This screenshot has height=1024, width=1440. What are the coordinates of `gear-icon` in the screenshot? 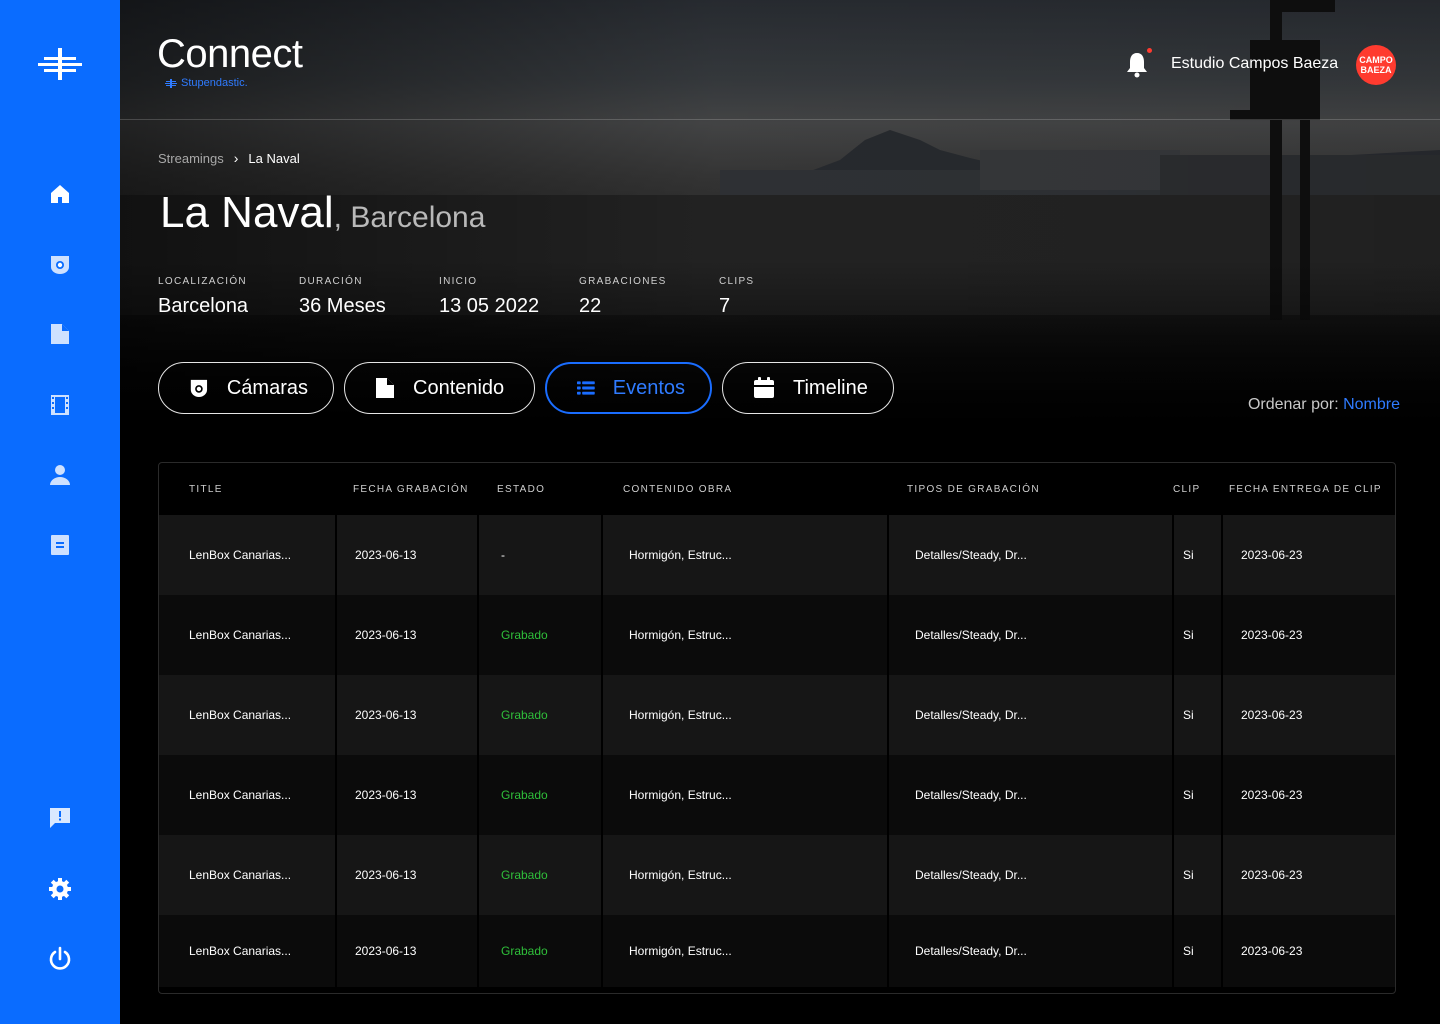 It's located at (60, 889).